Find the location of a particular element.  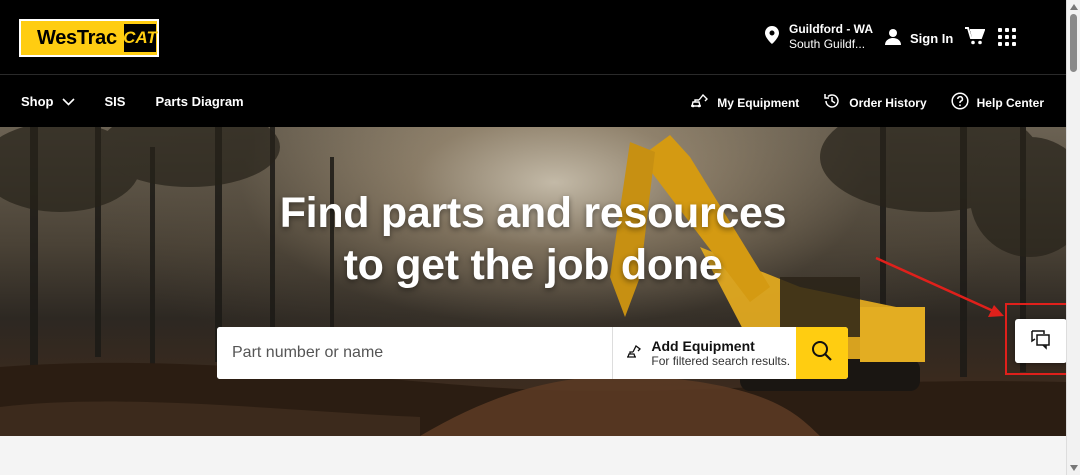

nav-sis-label: SIS is located at coordinates (115, 101).